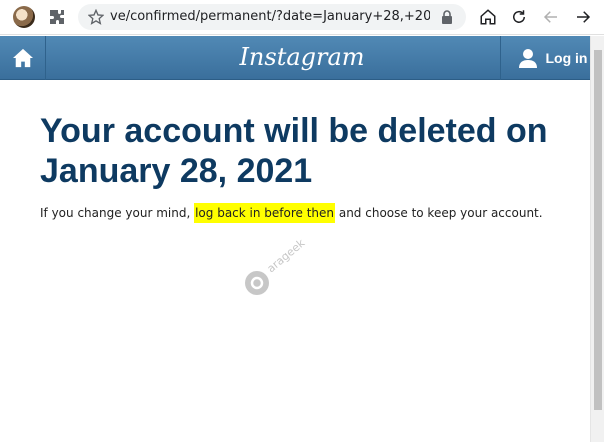 Image resolution: width=604 pixels, height=442 pixels. Describe the element at coordinates (286, 256) in the screenshot. I see `watermark-text: arageek` at that location.